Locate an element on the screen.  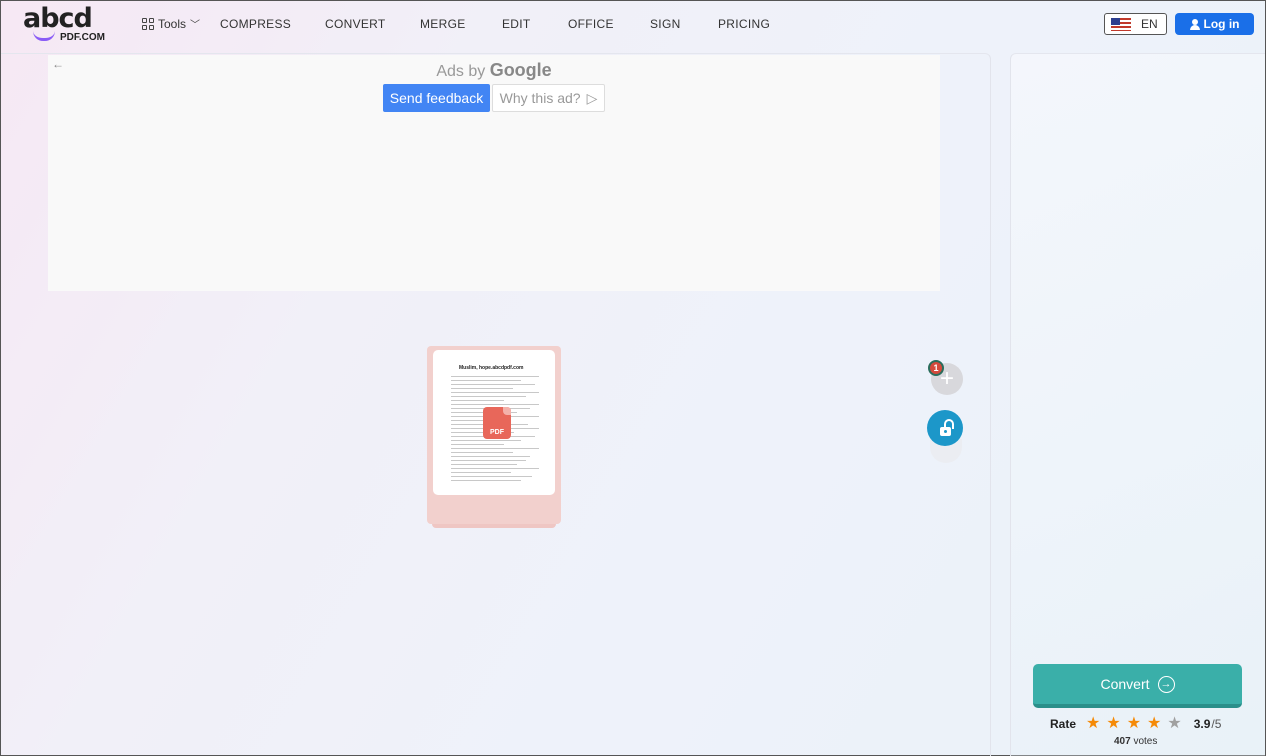
logo-text: abcd is located at coordinates (58, 18).